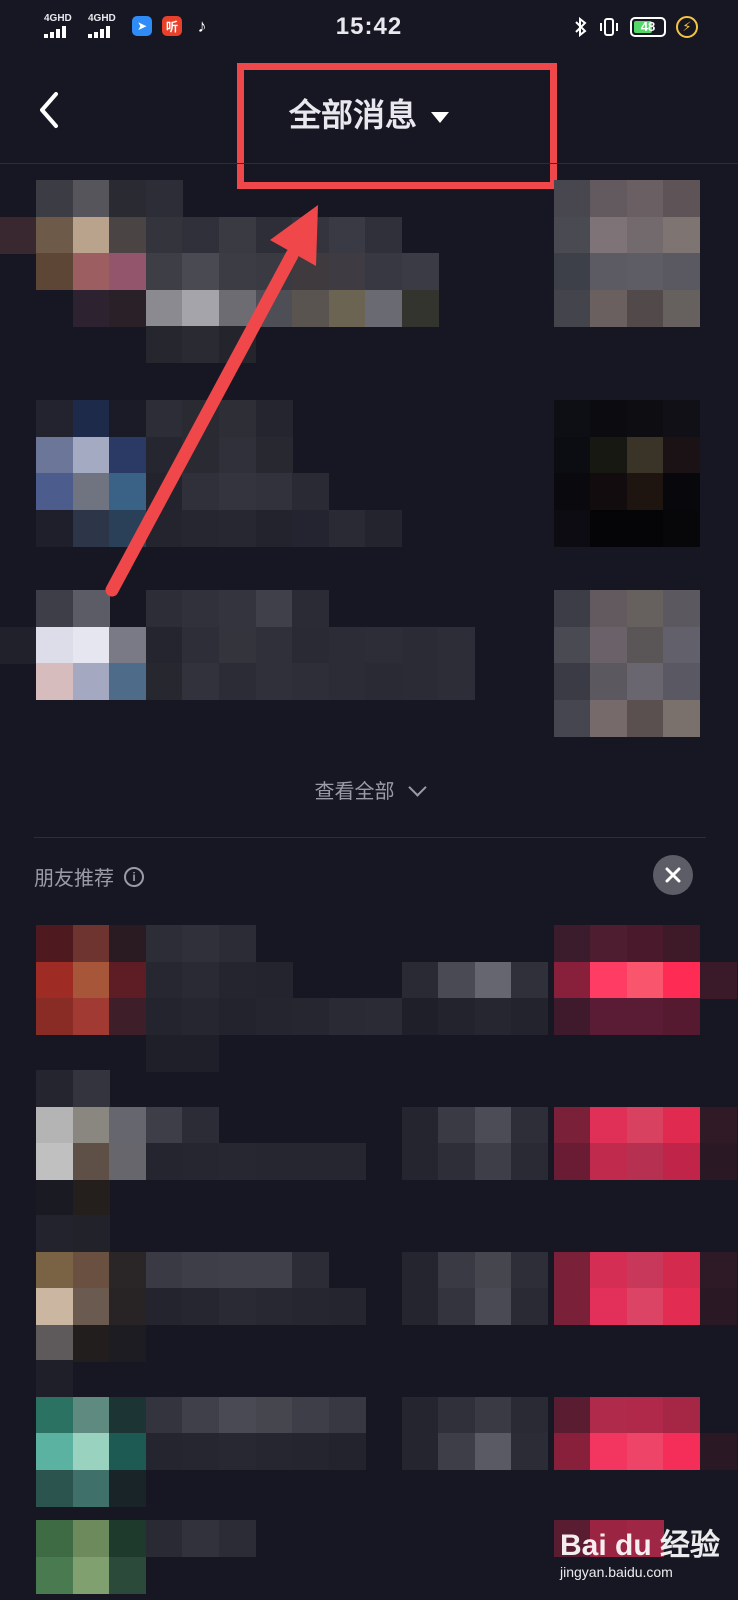 This screenshot has height=1600, width=738. What do you see at coordinates (354, 792) in the screenshot?
I see `view-all-label: 查看全部` at bounding box center [354, 792].